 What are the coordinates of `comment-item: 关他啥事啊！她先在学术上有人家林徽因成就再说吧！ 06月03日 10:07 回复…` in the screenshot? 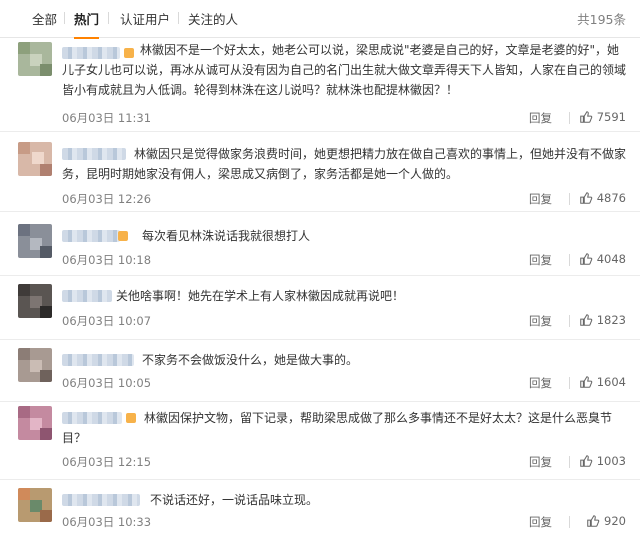 It's located at (320, 308).